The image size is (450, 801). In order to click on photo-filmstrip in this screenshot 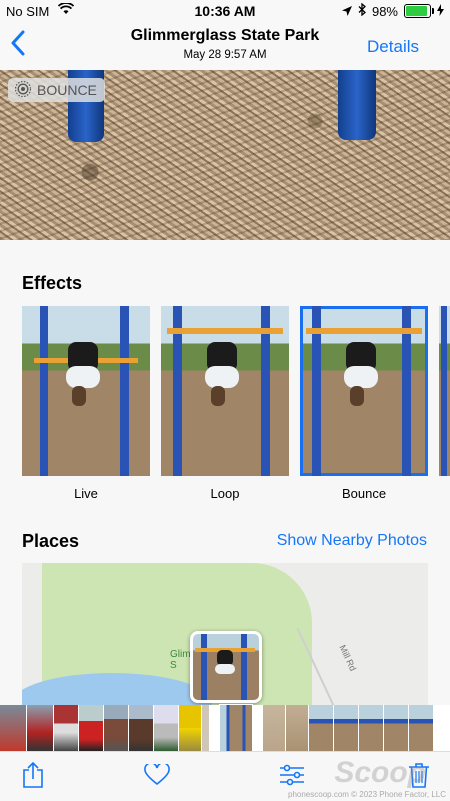, I will do `click(225, 728)`.